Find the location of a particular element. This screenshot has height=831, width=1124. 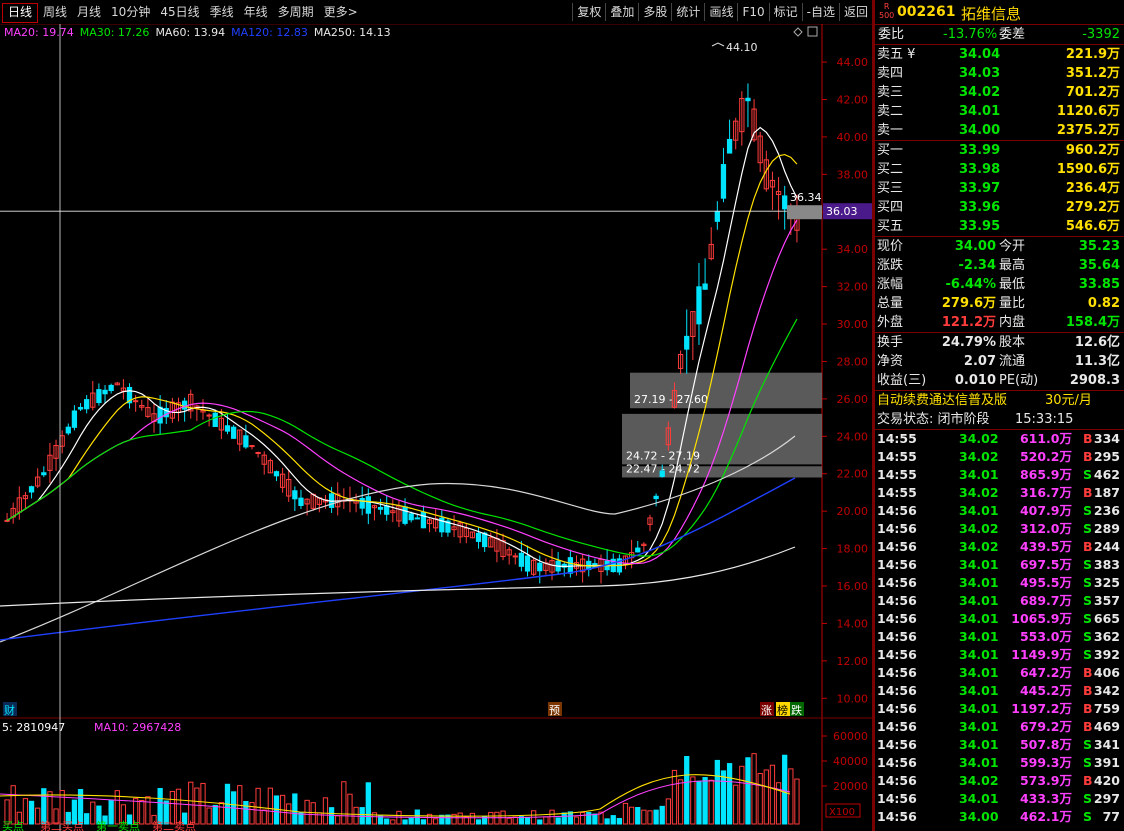

trade-count: 341 is located at coordinates (1106, 744).